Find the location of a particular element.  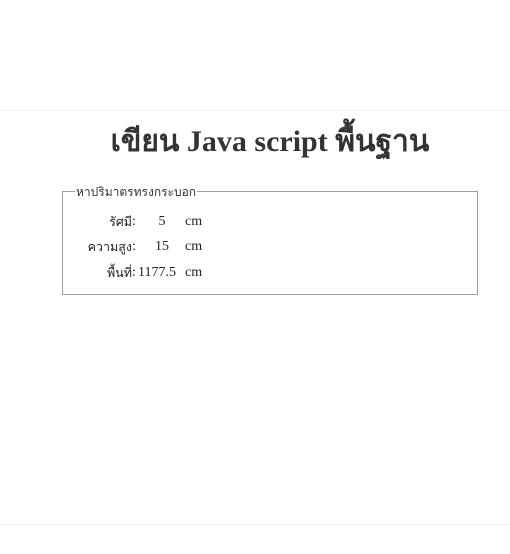

height-value: 15 is located at coordinates (162, 246).